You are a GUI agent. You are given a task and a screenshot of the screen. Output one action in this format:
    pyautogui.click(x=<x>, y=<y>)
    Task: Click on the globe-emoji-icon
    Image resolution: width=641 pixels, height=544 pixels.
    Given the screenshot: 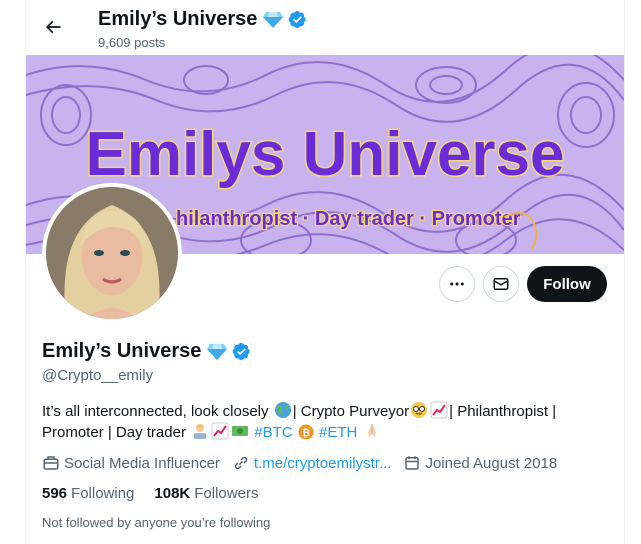 What is the action you would take?
    pyautogui.click(x=282, y=410)
    